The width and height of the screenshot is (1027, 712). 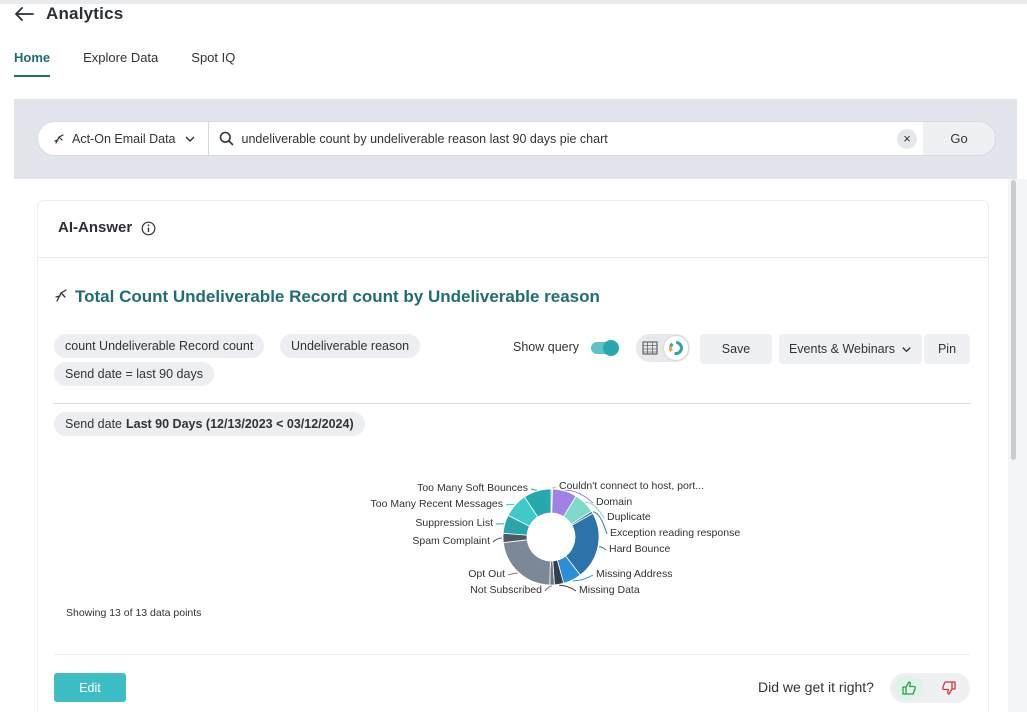 I want to click on pie-slice-label: Exception reading response, so click(x=675, y=533).